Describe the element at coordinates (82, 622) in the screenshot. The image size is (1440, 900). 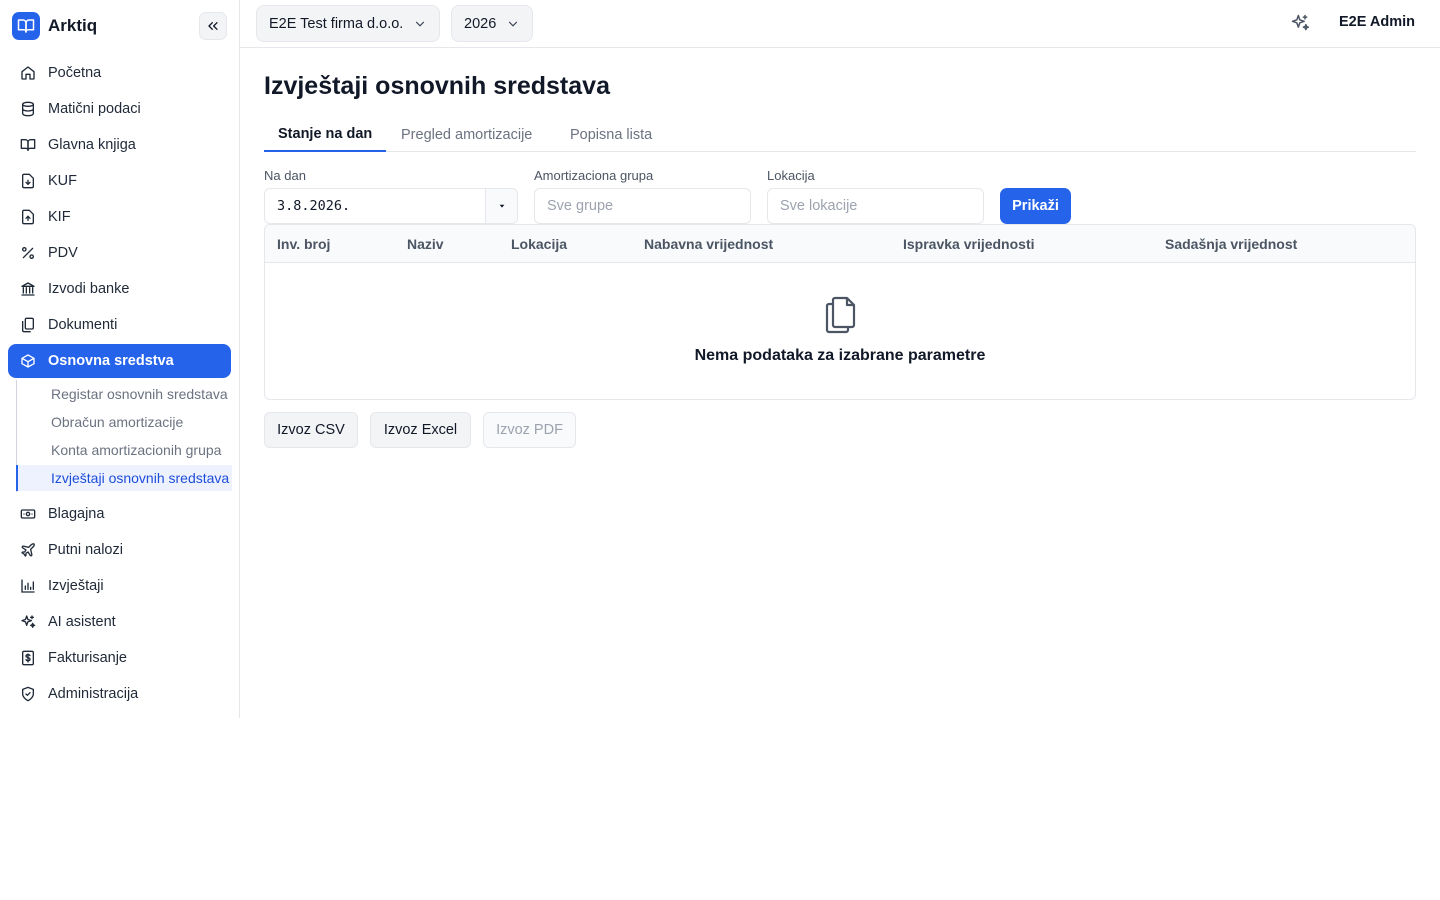
I see `sidebar-item-label: AI asistent` at that location.